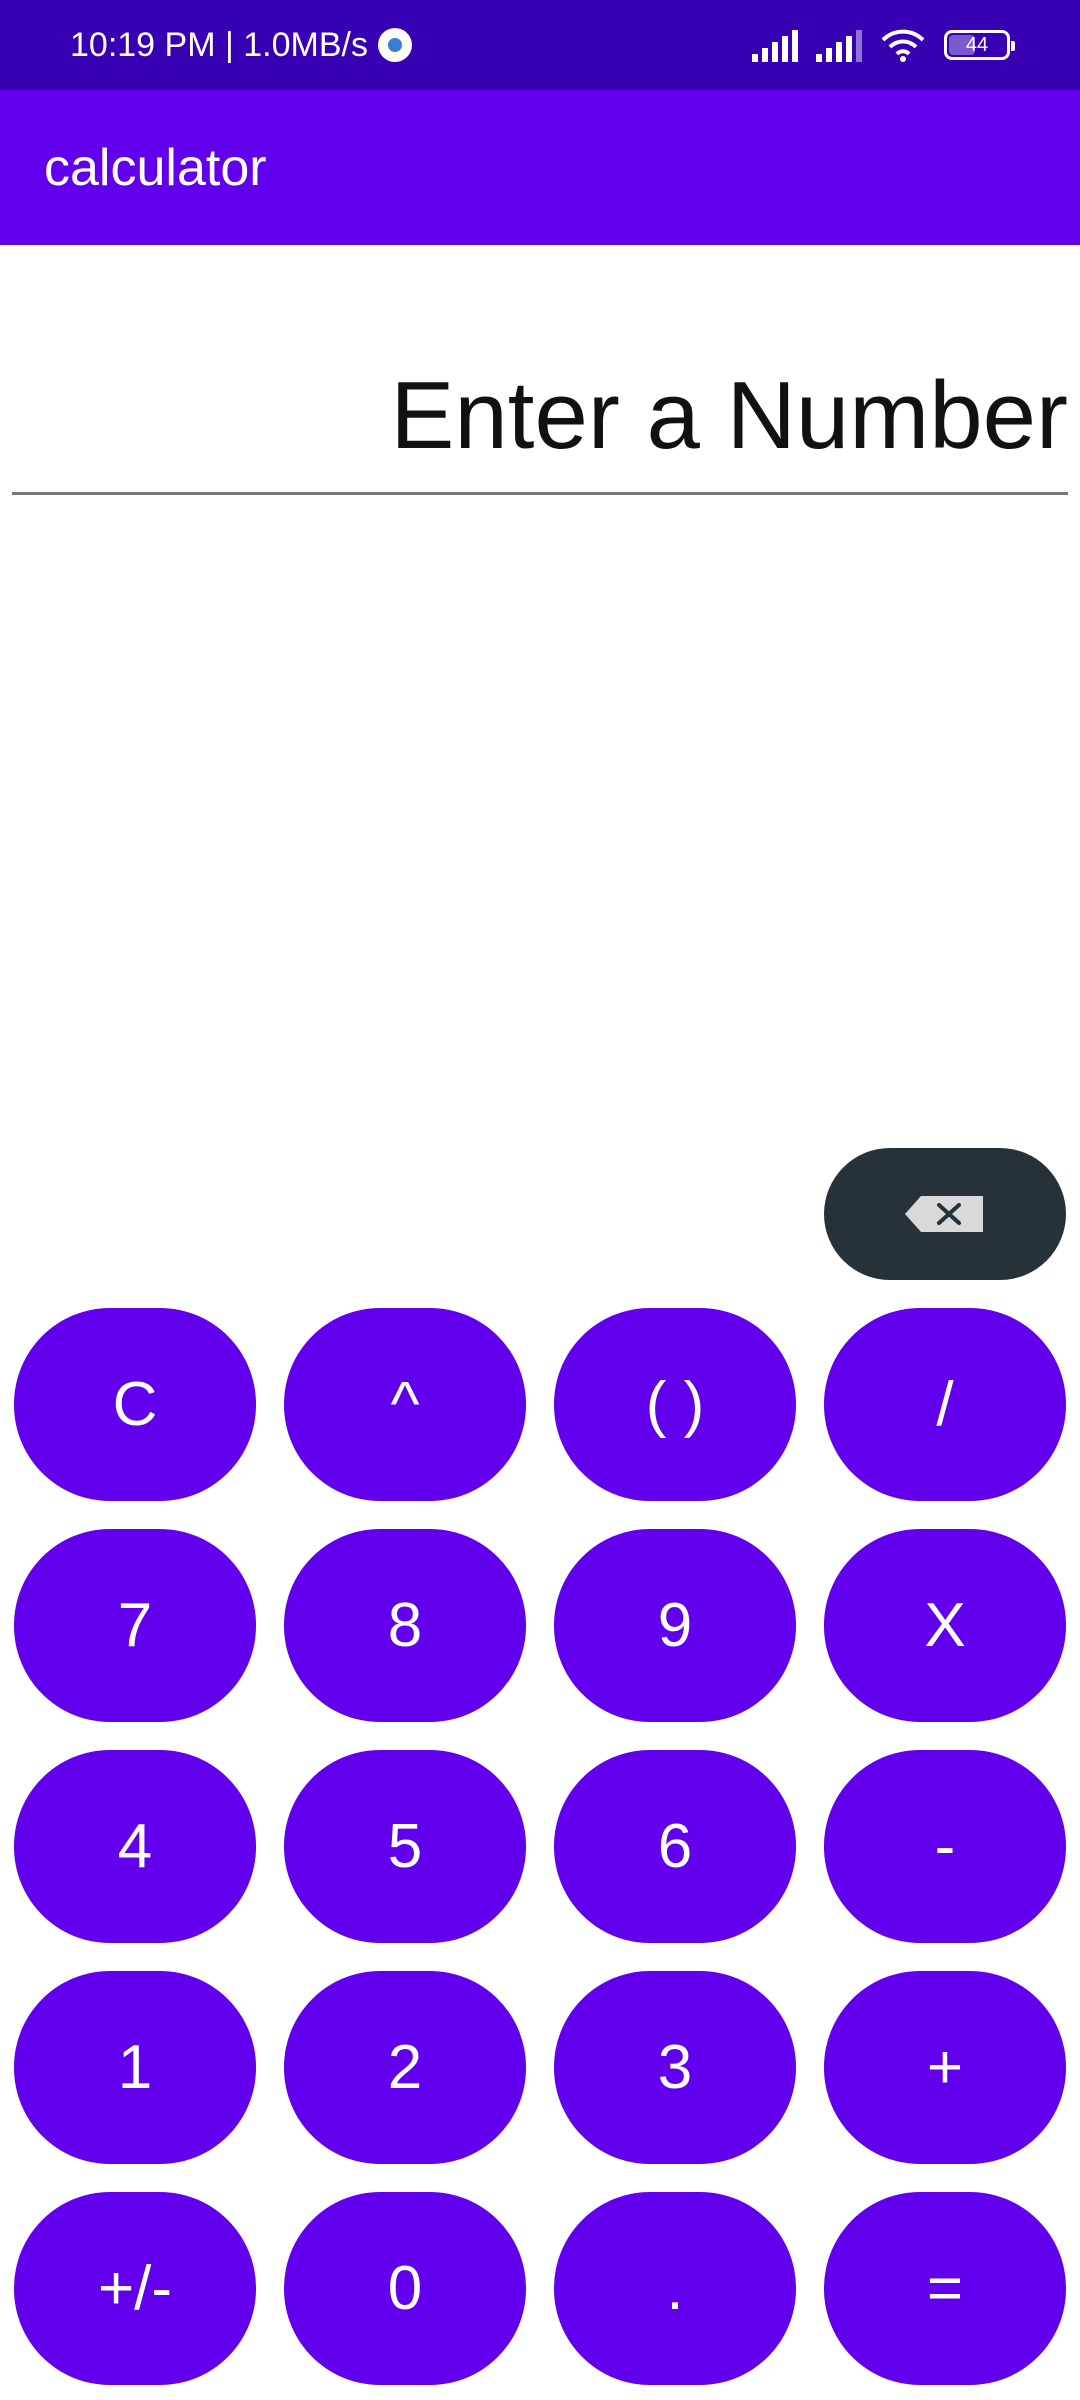 This screenshot has width=1080, height=2400. I want to click on status-time-speed: 10:19 PM | 1.0MB/s, so click(219, 44).